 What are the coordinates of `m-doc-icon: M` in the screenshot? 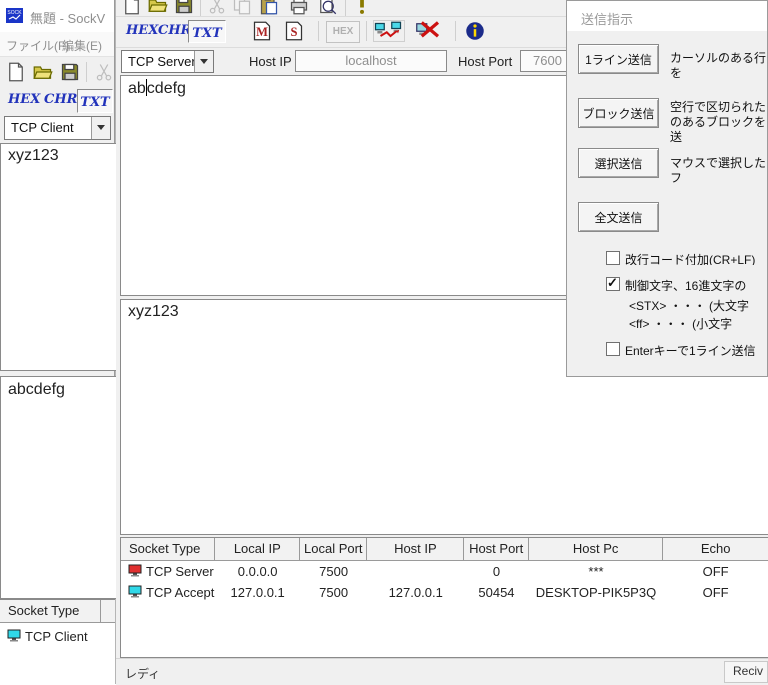 It's located at (262, 31).